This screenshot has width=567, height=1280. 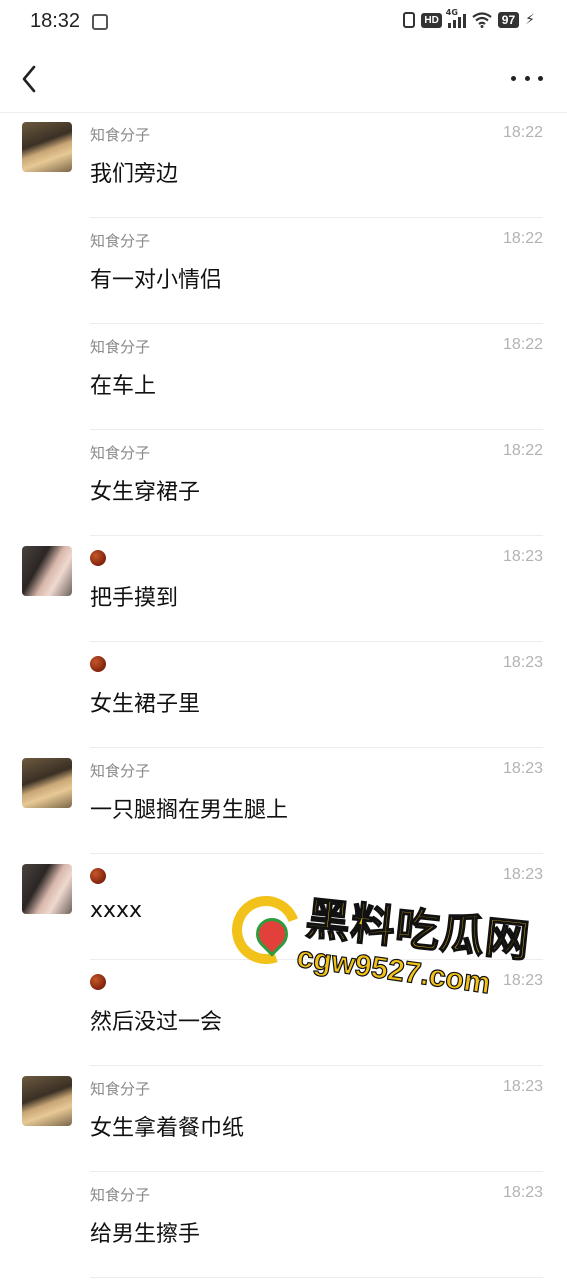 What do you see at coordinates (145, 492) in the screenshot?
I see `message-text: 女生穿裙子` at bounding box center [145, 492].